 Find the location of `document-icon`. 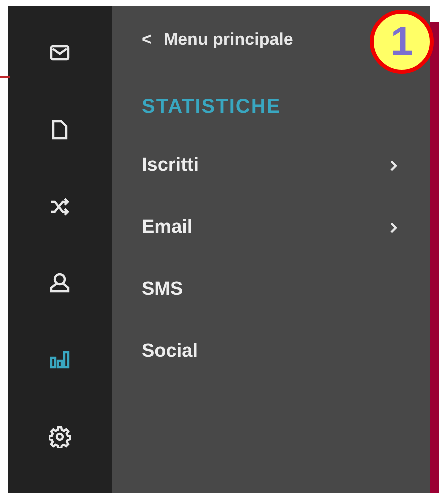

document-icon is located at coordinates (60, 130).